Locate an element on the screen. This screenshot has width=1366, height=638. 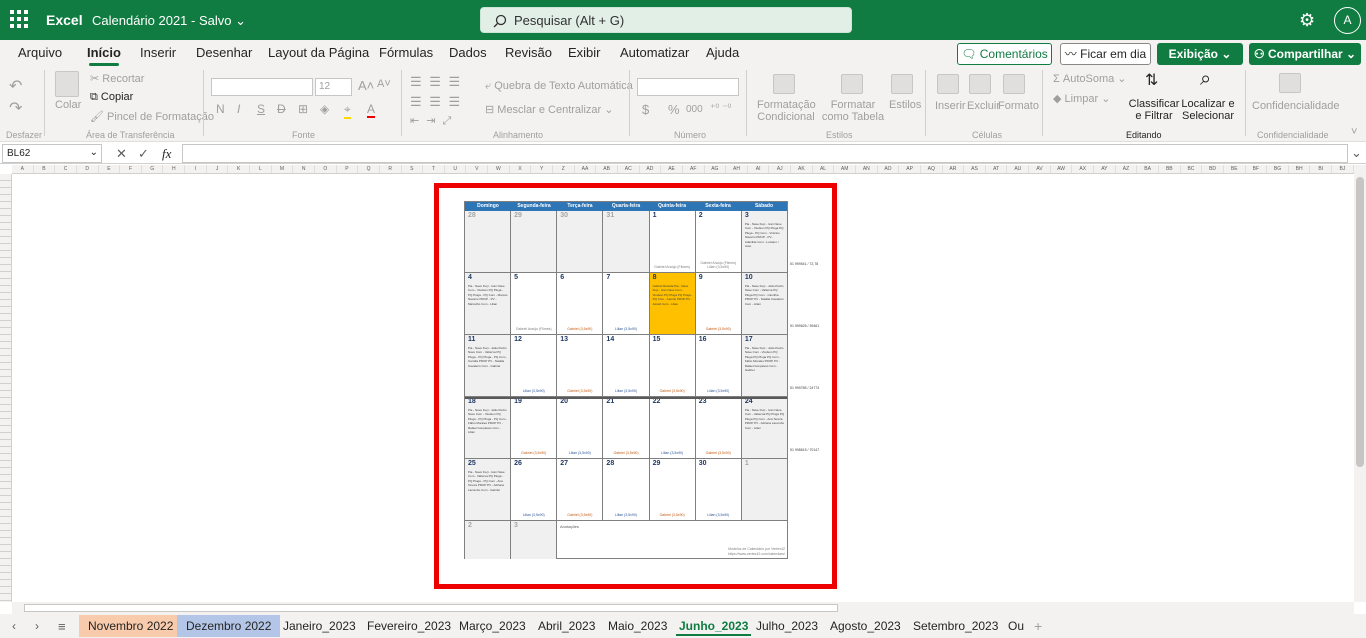
cut-button: ✂ Recortar is located at coordinates (117, 78).